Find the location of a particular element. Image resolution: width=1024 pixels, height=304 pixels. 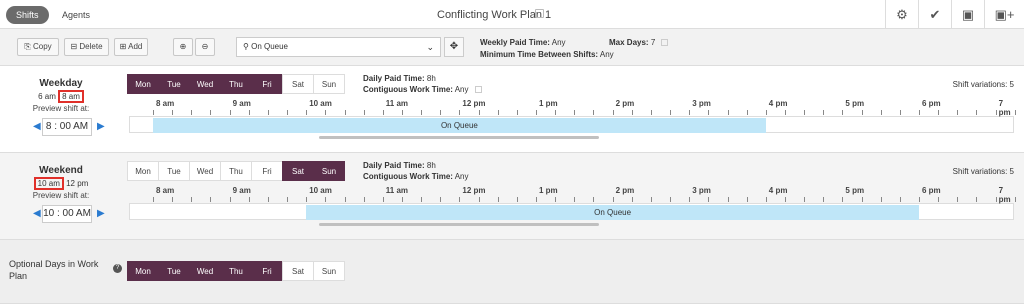

chevron-down-icon: ⌄ is located at coordinates (430, 47).